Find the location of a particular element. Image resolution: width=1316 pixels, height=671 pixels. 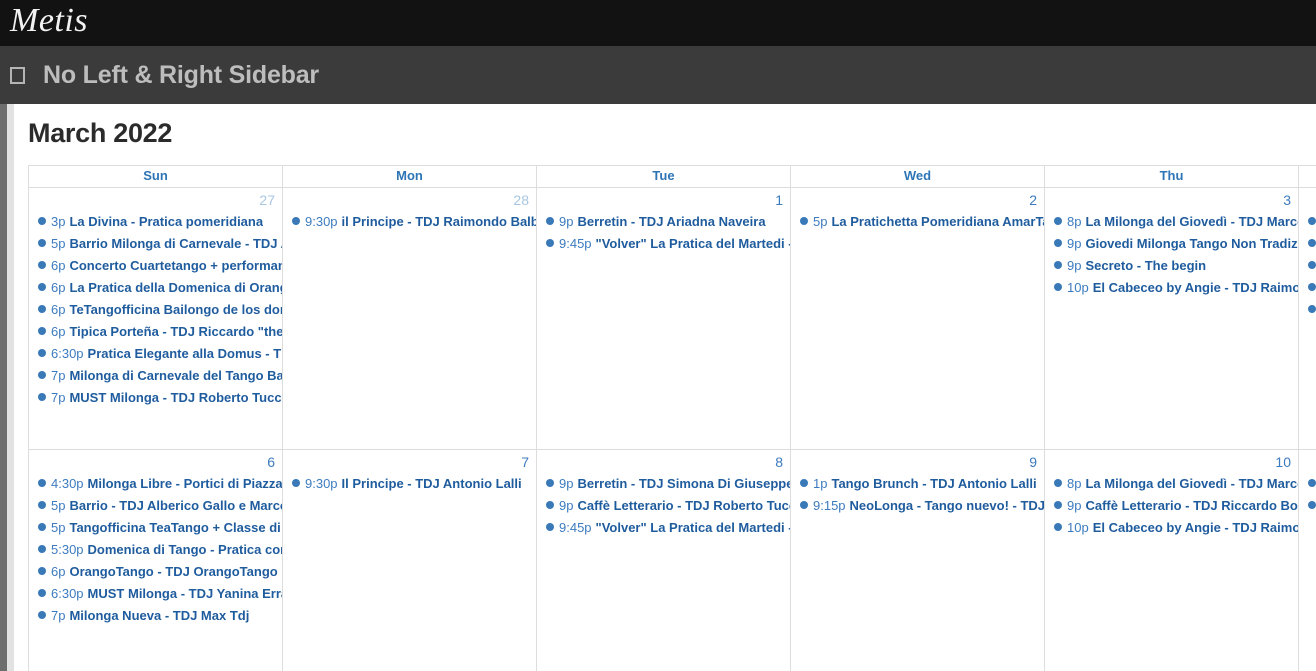

calendar-day-header-mon-1: Mon is located at coordinates (409, 176).